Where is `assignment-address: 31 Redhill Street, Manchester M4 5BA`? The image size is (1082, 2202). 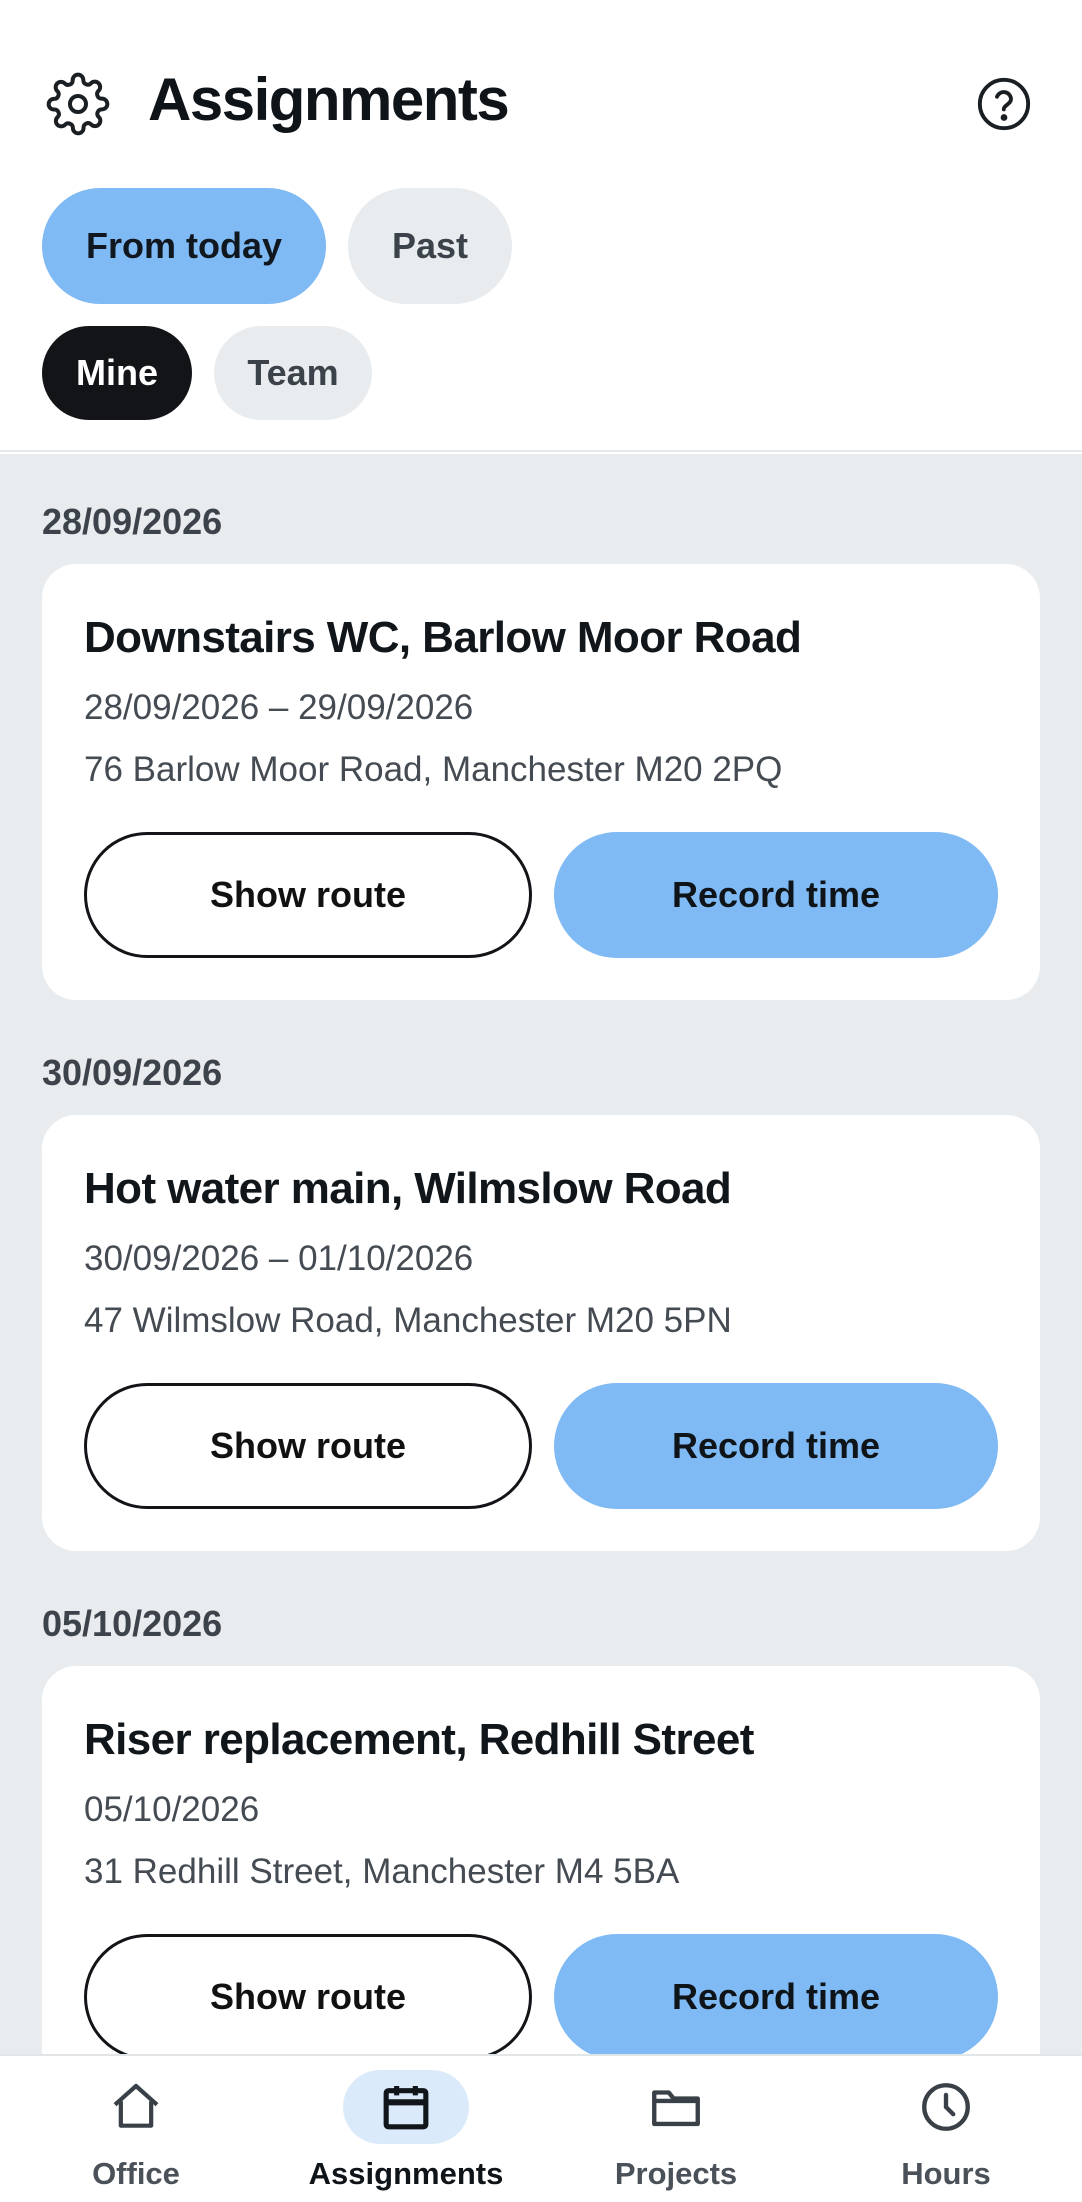
assignment-address: 31 Redhill Street, Manchester M4 5BA is located at coordinates (382, 1871).